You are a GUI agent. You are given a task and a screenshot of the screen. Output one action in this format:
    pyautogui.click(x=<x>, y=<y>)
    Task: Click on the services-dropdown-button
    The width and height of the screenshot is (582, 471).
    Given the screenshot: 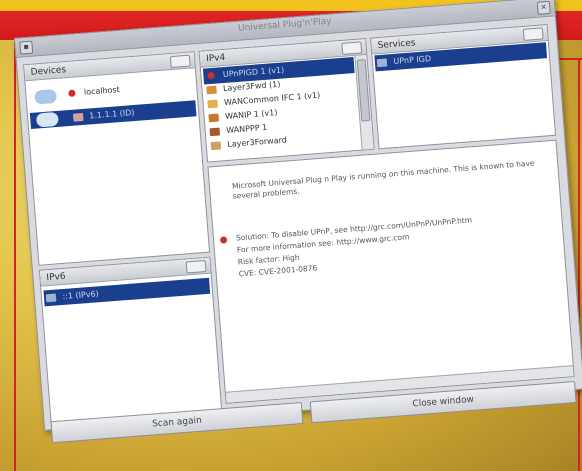 What is the action you would take?
    pyautogui.click(x=533, y=34)
    